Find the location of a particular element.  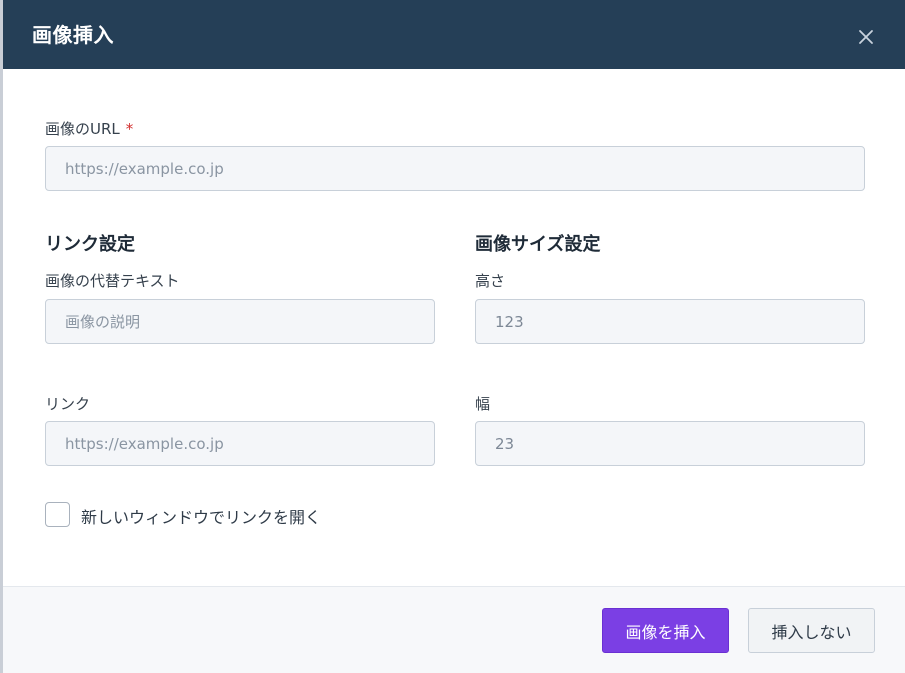

image-url-label: 画像のURL * is located at coordinates (89, 129).